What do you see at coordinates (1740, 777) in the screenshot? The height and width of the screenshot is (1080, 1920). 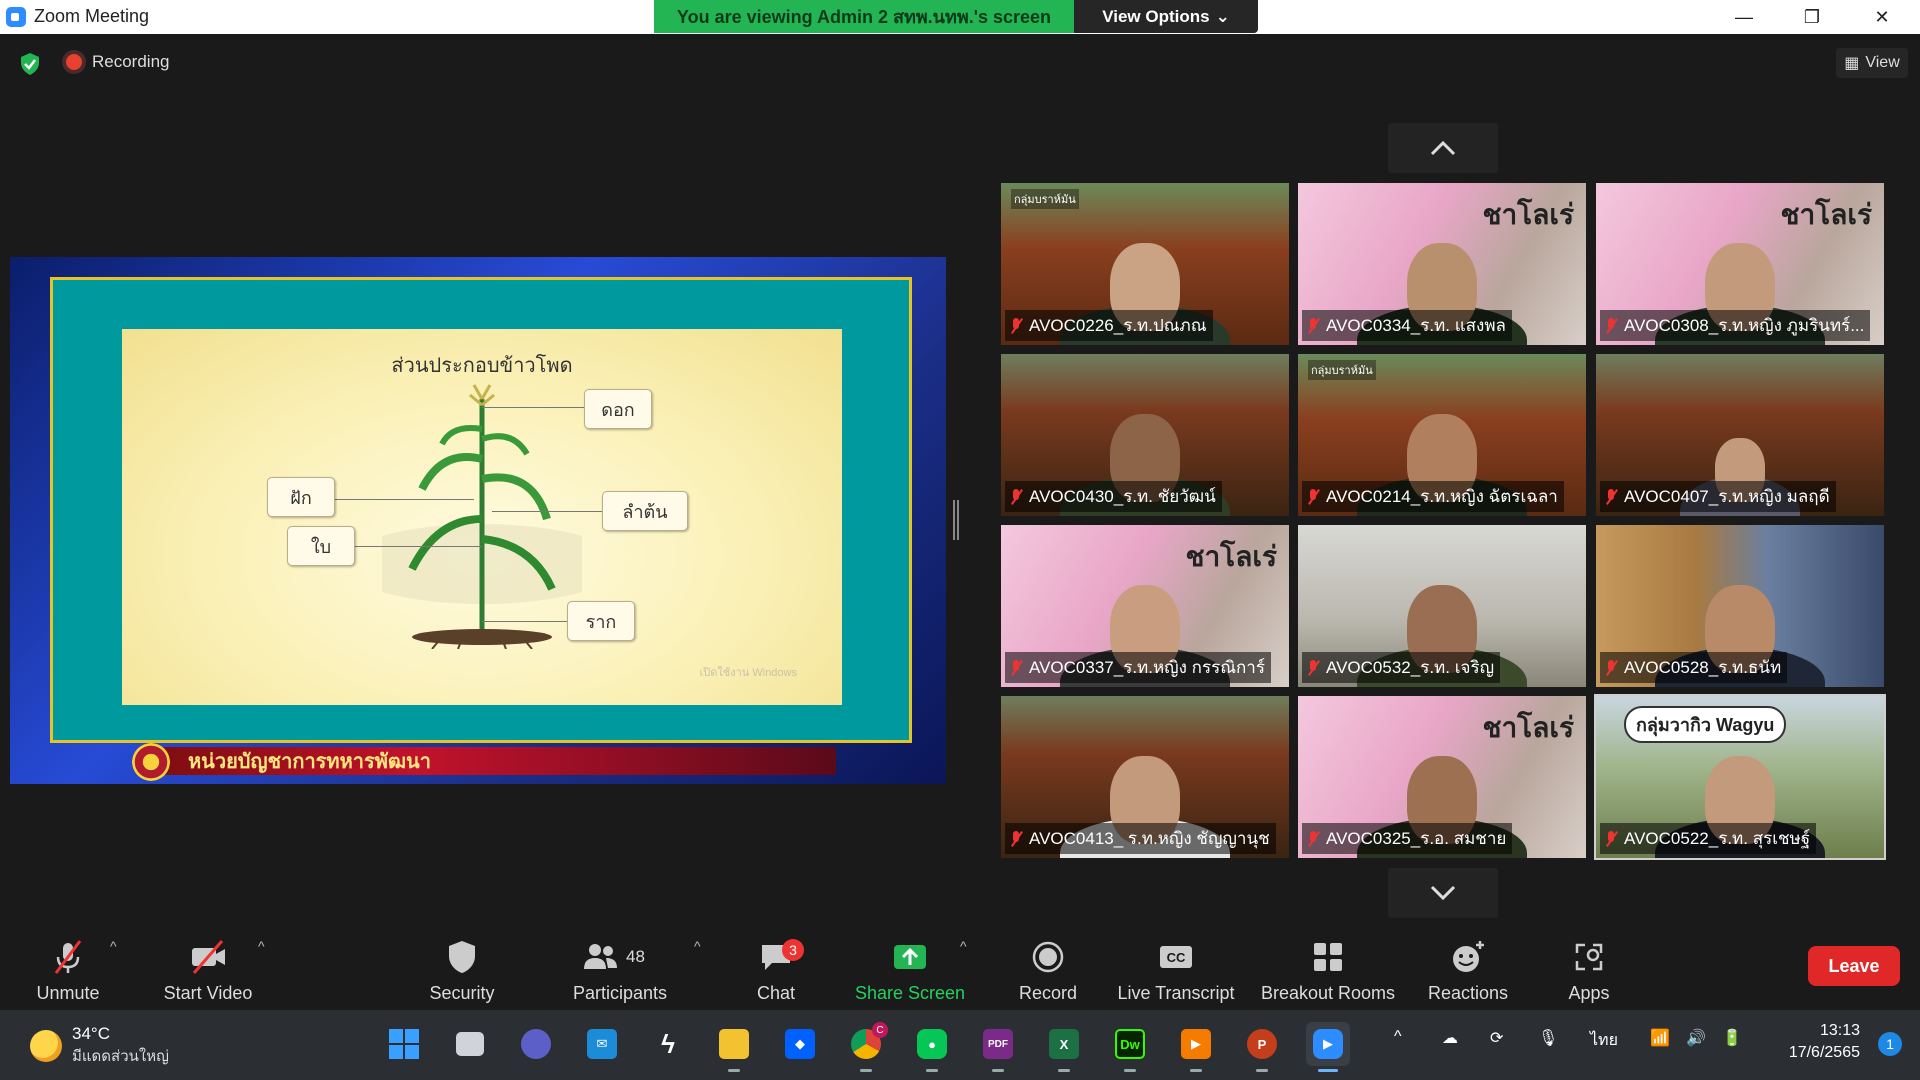 I see `participant-tile-active: กลุ่มวากิว Wagyu AVOC0522_ร.ท. สุรเชษฐ์` at bounding box center [1740, 777].